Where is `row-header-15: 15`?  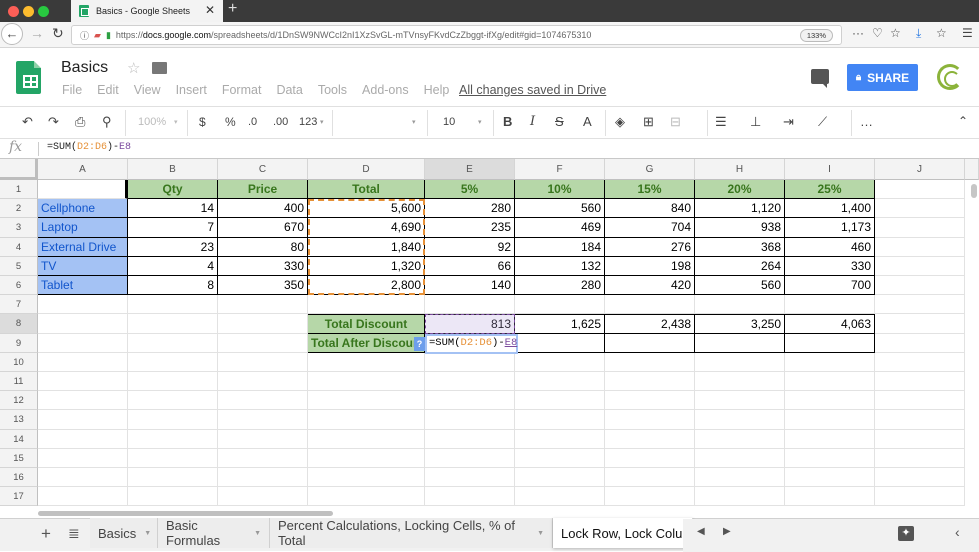 row-header-15: 15 is located at coordinates (19, 458).